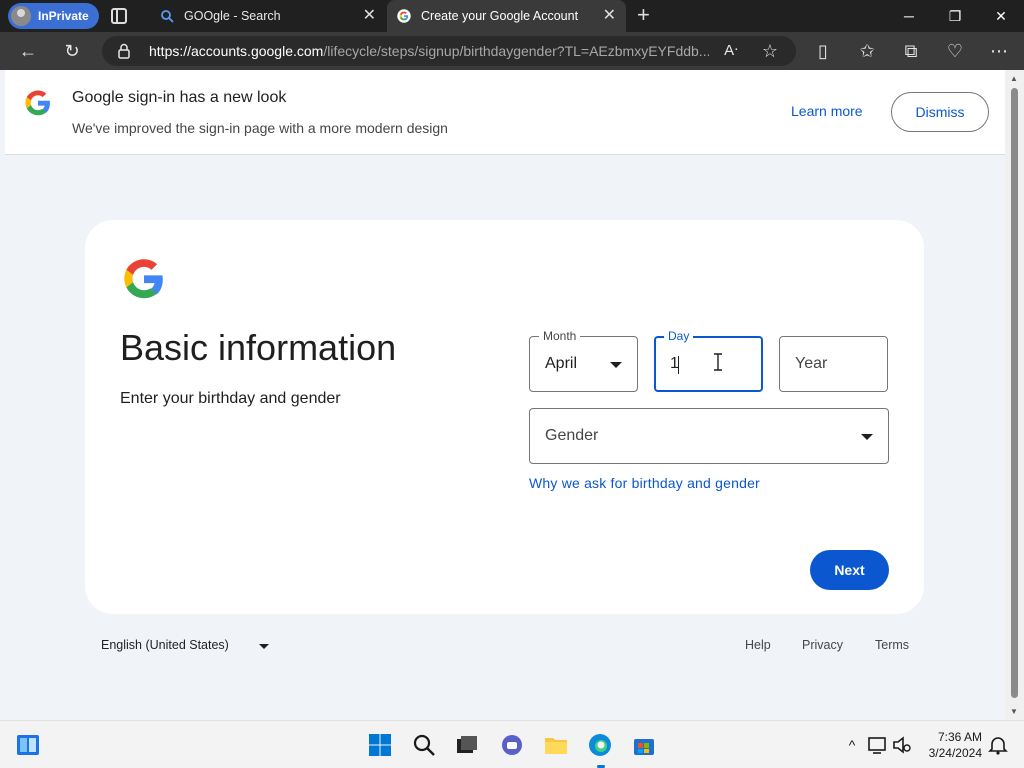 This screenshot has height=768, width=1024. What do you see at coordinates (823, 51) in the screenshot?
I see `split-screen-icon: ▯` at bounding box center [823, 51].